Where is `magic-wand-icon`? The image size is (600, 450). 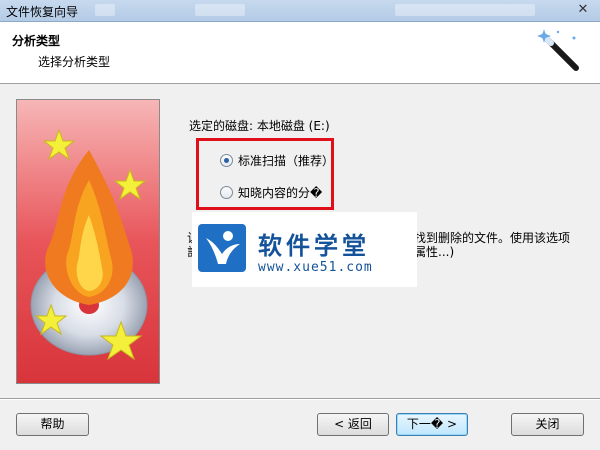 magic-wand-icon is located at coordinates (558, 50).